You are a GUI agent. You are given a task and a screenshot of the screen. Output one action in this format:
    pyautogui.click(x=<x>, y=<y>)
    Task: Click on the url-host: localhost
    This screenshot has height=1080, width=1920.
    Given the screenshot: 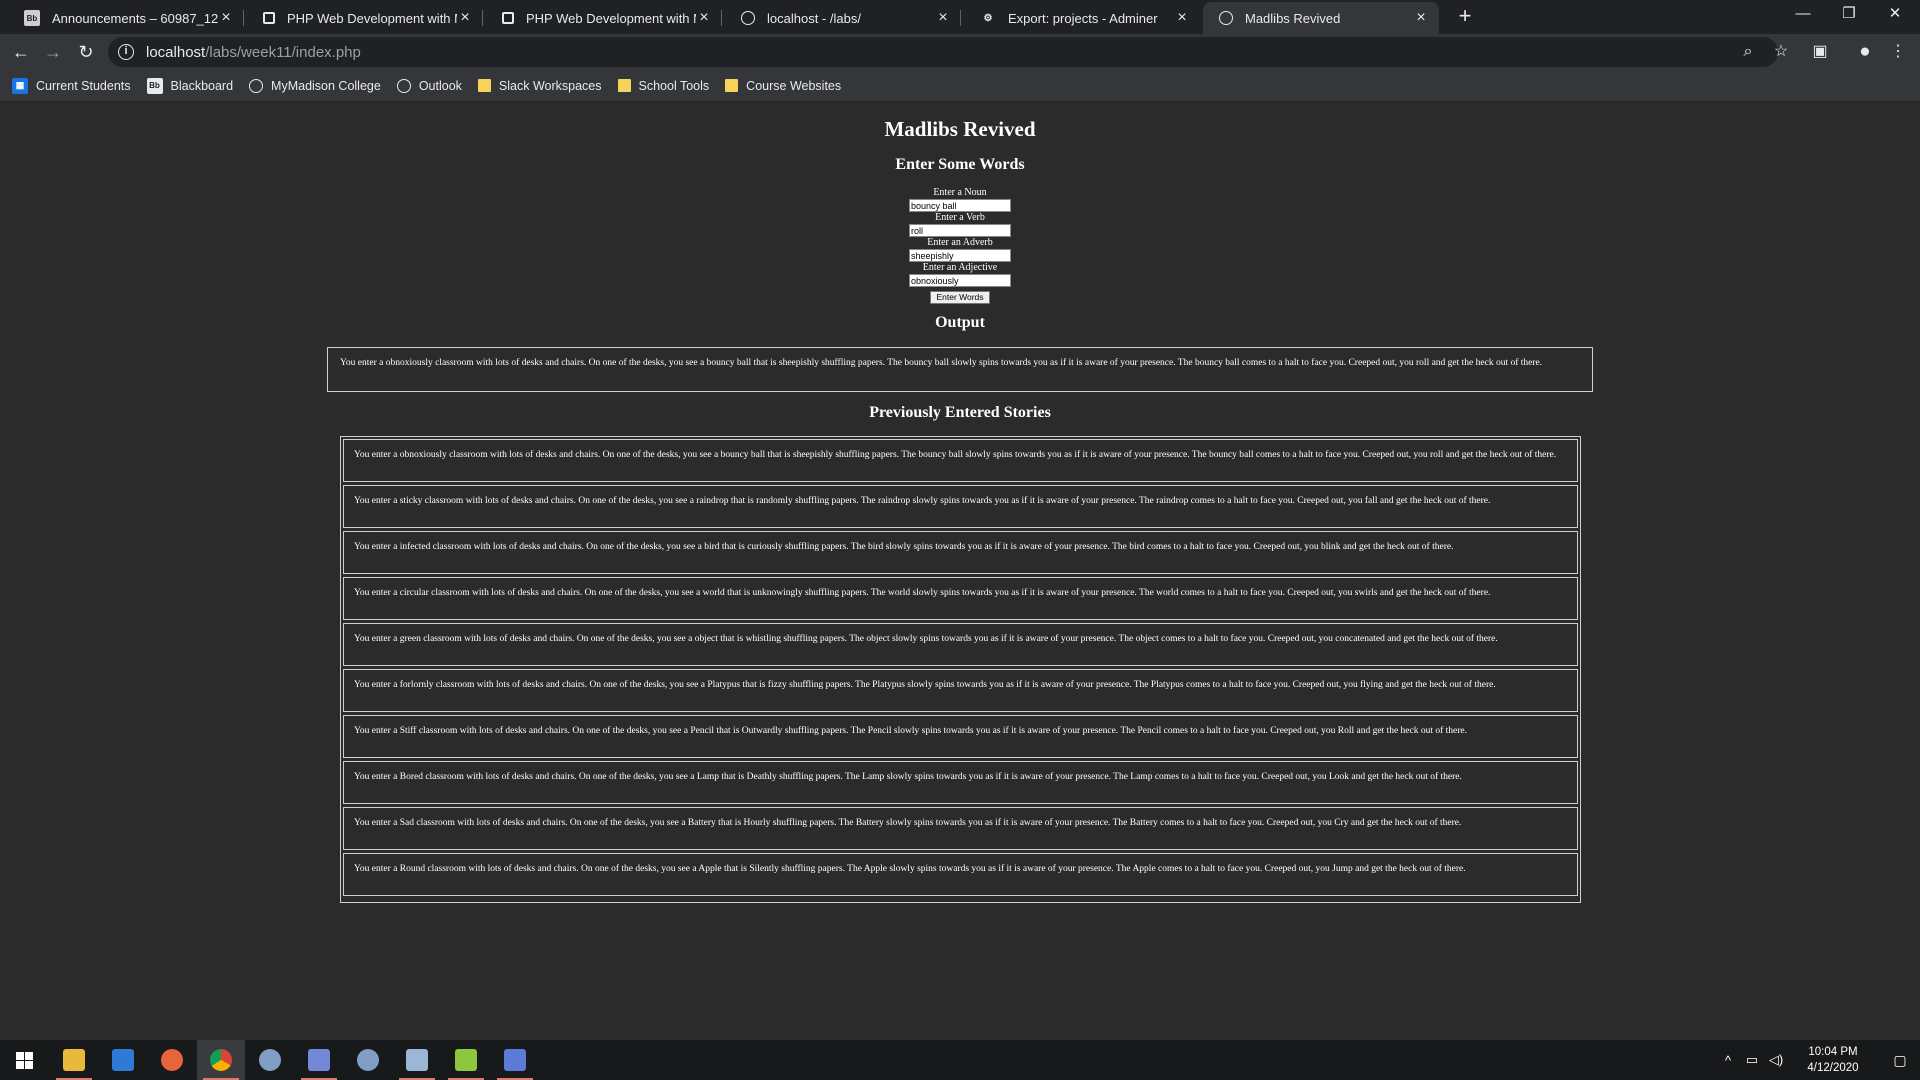 What is the action you would take?
    pyautogui.click(x=176, y=52)
    